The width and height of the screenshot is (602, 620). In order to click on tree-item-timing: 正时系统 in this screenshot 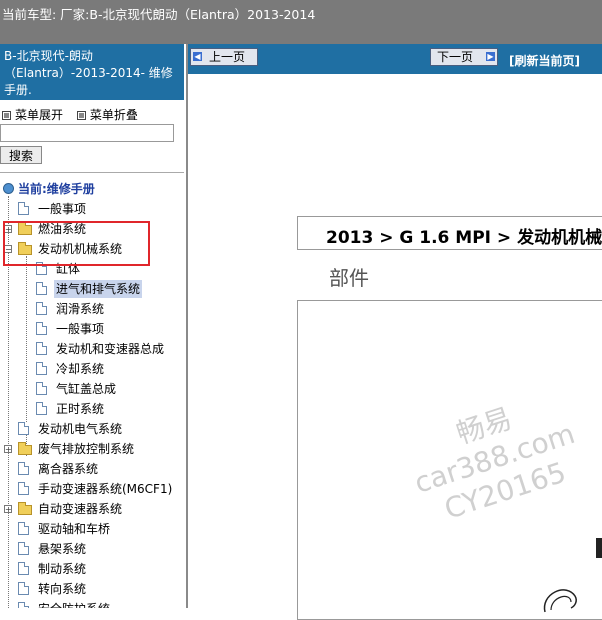, I will do `click(92, 409)`.